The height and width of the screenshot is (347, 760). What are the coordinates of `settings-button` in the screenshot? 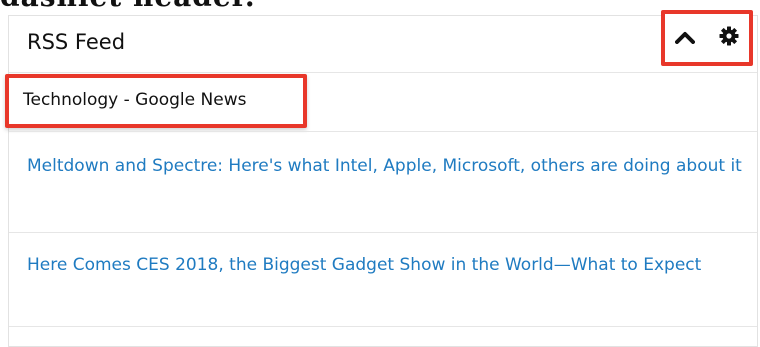 It's located at (729, 38).